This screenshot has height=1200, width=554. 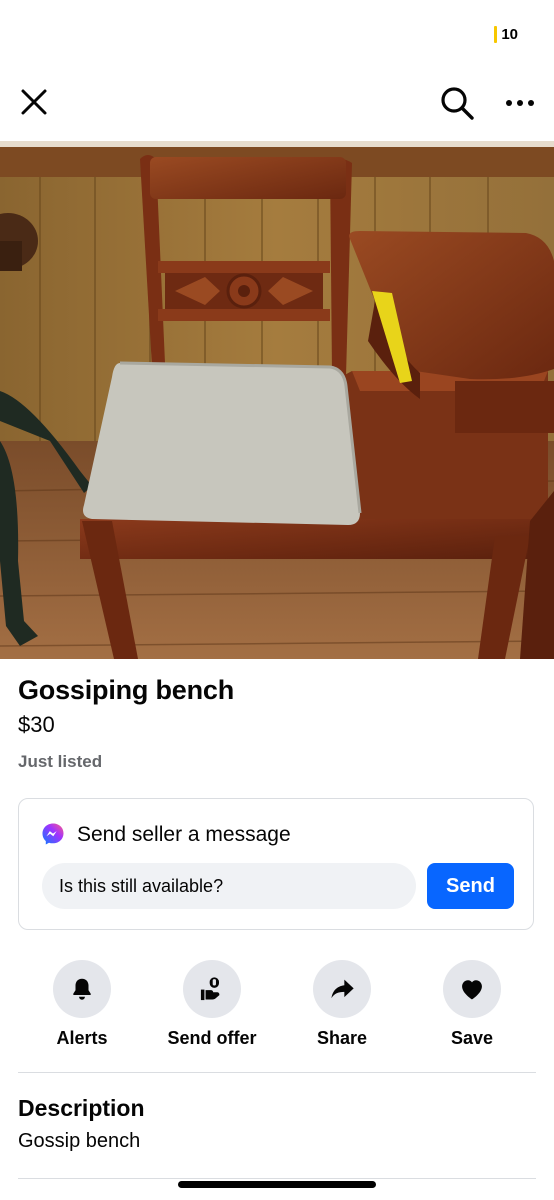 I want to click on status-bar: 10, so click(x=277, y=35).